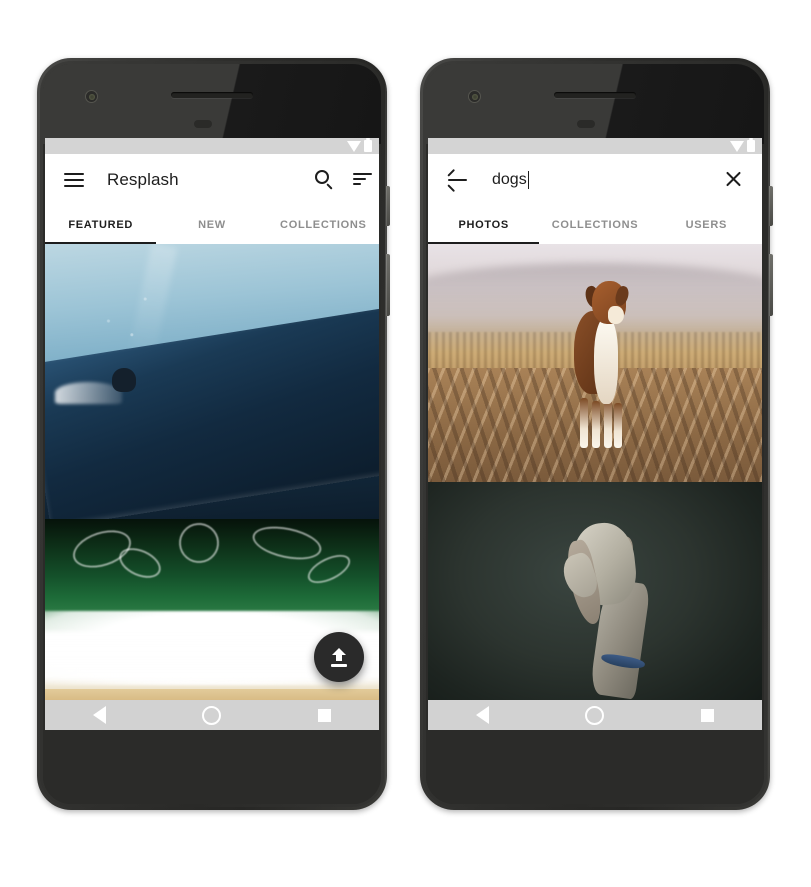  I want to click on search-input-value: dogs, so click(509, 179).